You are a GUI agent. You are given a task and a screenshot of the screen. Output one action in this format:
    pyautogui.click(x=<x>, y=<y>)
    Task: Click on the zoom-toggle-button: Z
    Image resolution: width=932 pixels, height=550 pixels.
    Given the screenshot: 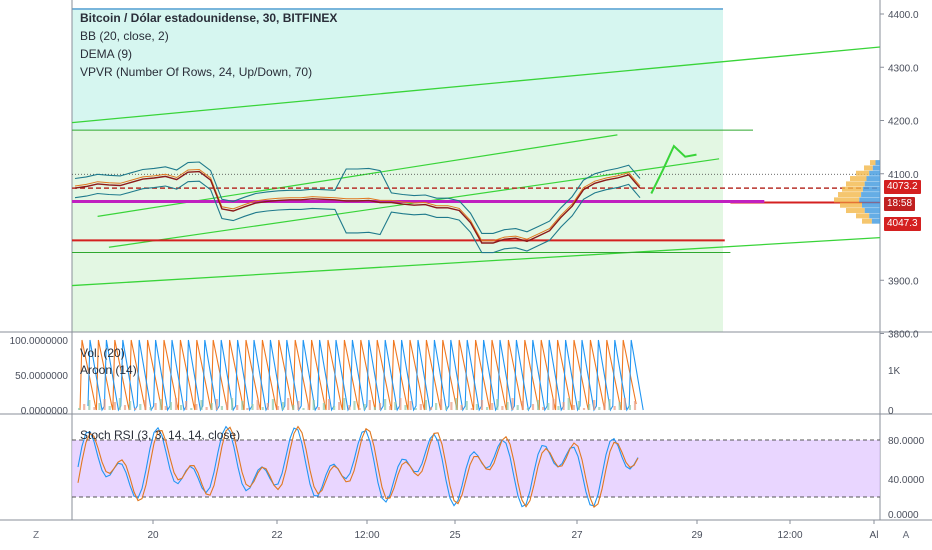 What is the action you would take?
    pyautogui.click(x=36, y=536)
    